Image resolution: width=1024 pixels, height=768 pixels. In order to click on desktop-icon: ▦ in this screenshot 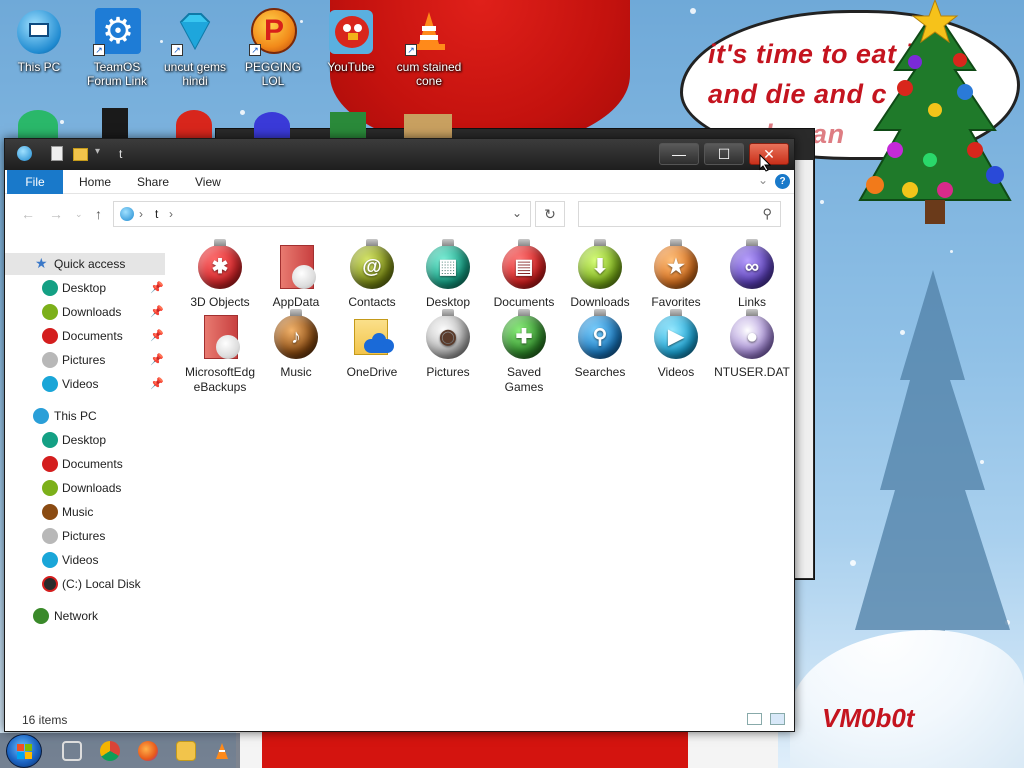, I will do `click(448, 264)`.